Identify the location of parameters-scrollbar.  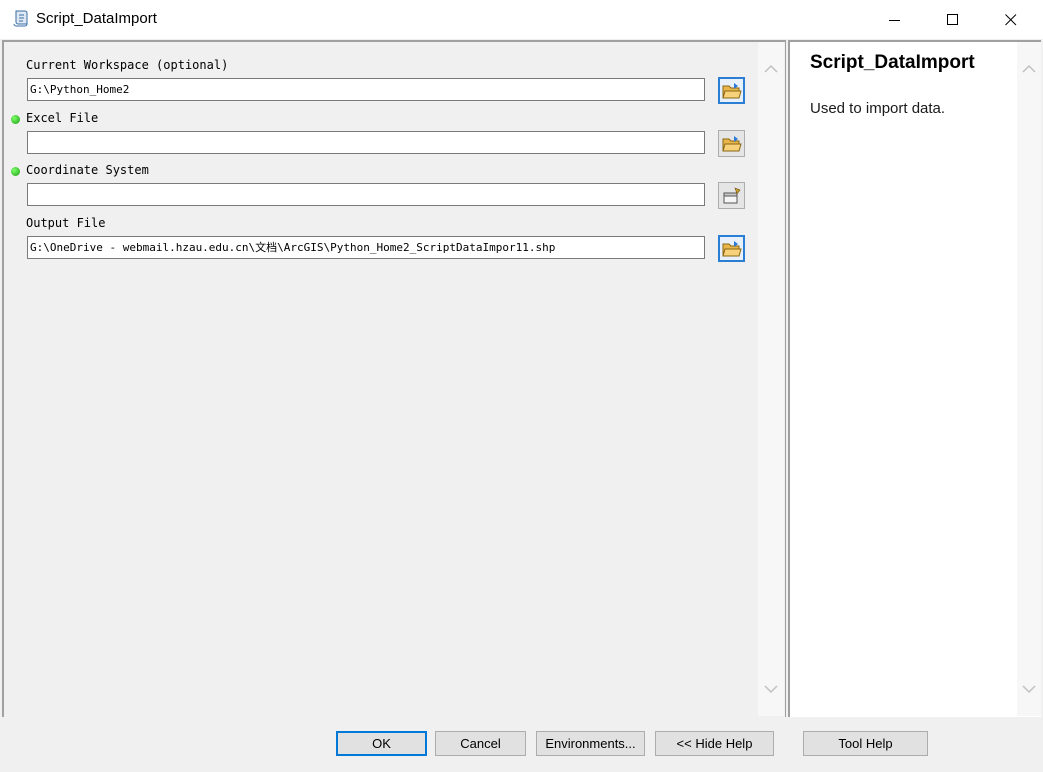
(771, 379).